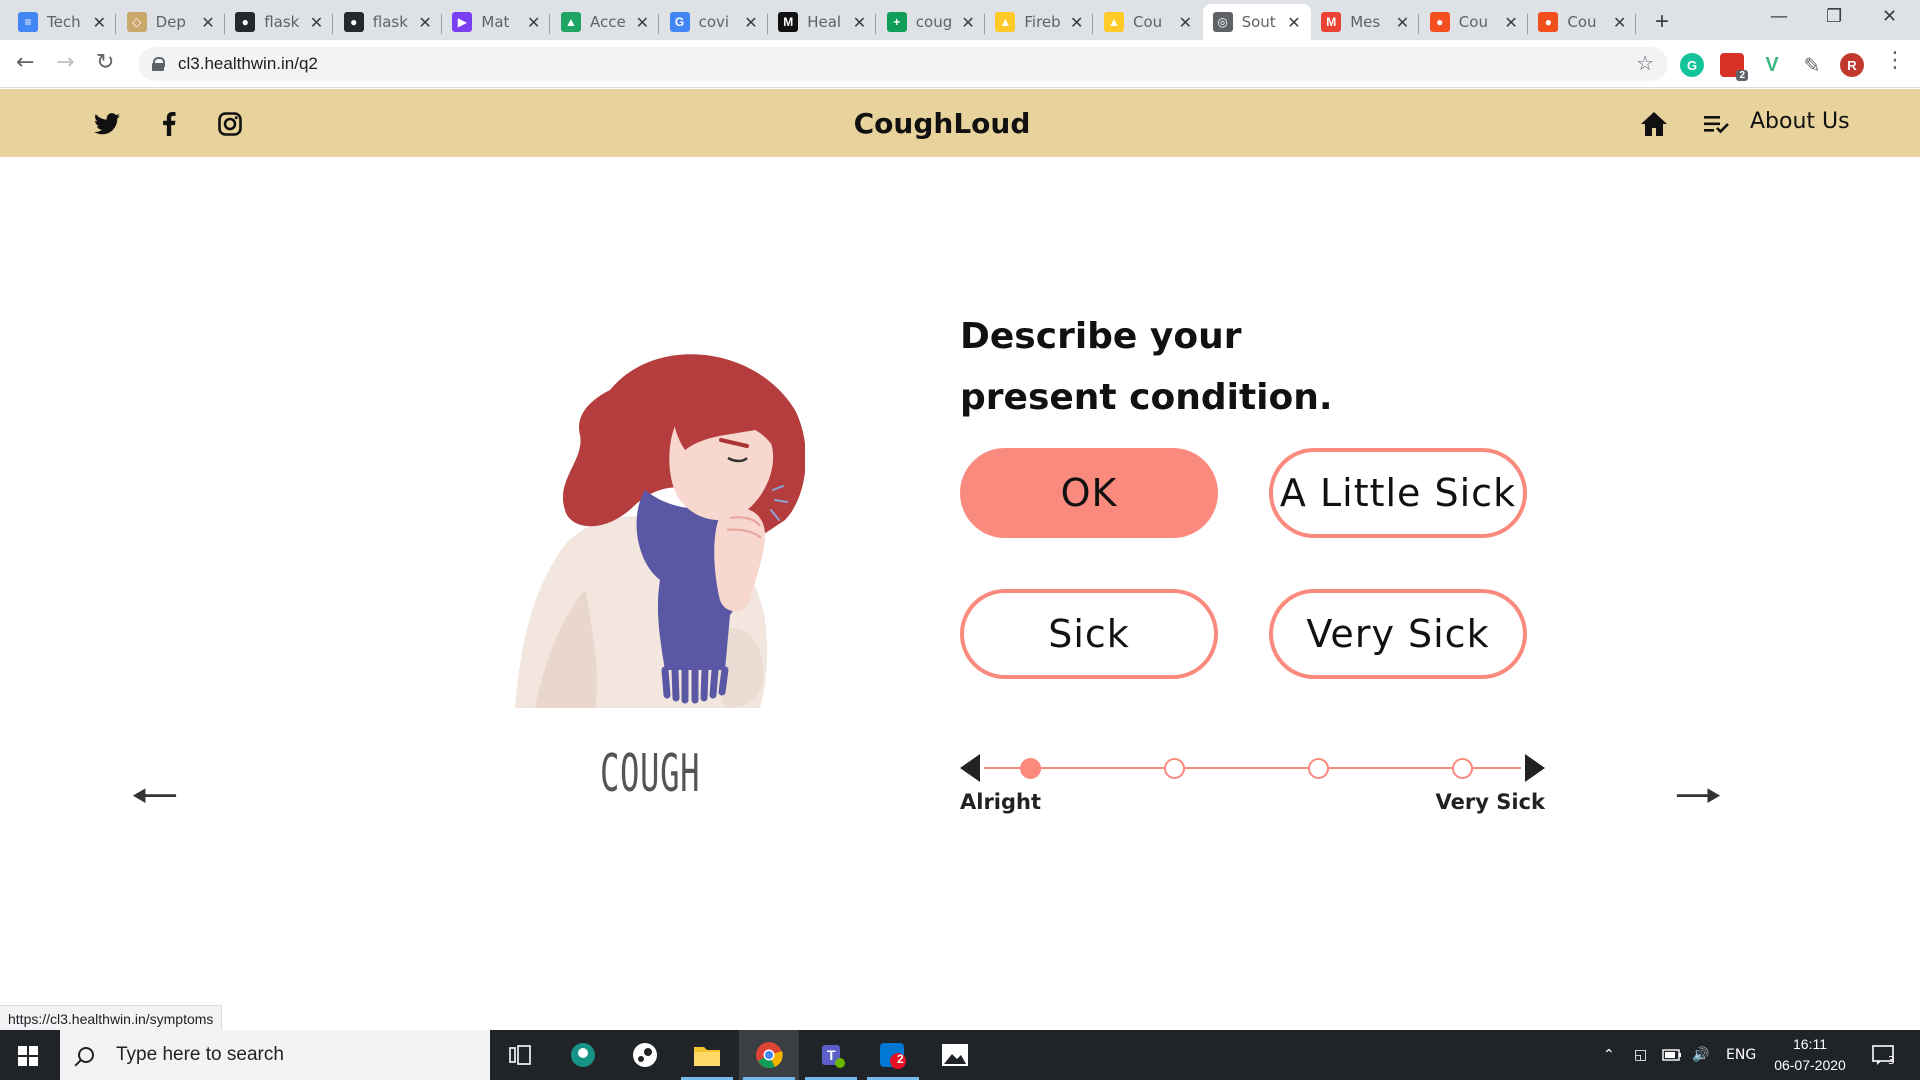 Image resolution: width=1920 pixels, height=1080 pixels. I want to click on gmail-icon: M, so click(1331, 22).